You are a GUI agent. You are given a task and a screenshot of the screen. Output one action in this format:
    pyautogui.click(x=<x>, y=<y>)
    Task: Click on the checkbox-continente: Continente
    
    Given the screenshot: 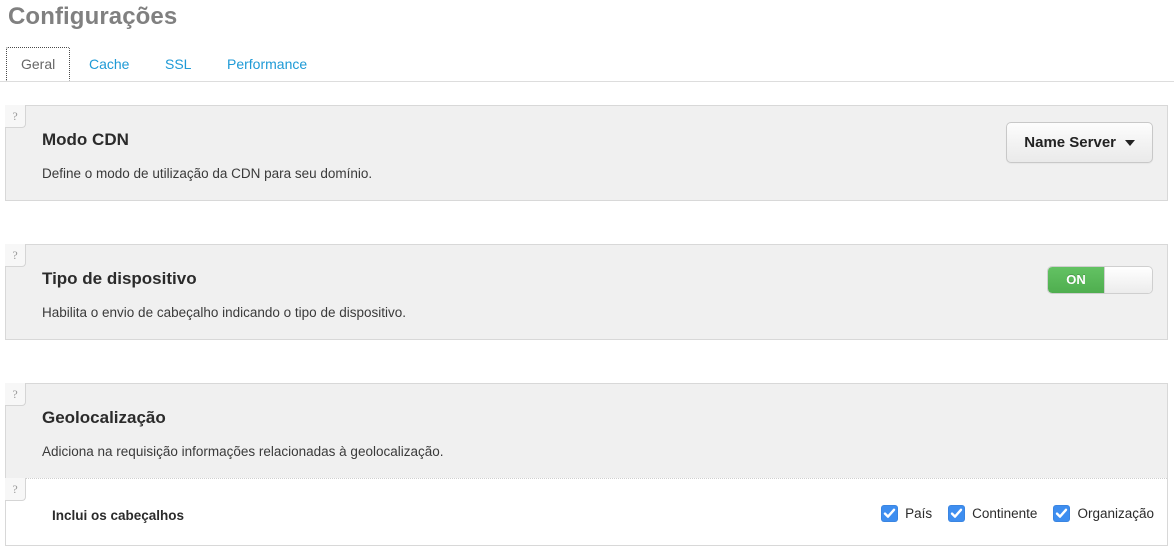 What is the action you would take?
    pyautogui.click(x=992, y=513)
    